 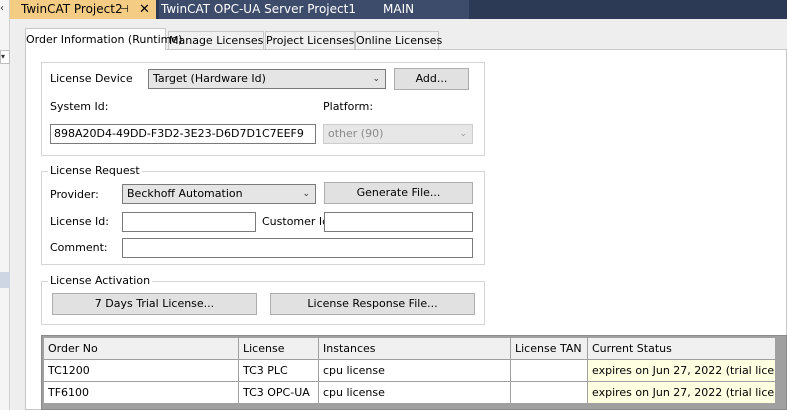 What do you see at coordinates (74, 194) in the screenshot?
I see `provider-label: Provider:` at bounding box center [74, 194].